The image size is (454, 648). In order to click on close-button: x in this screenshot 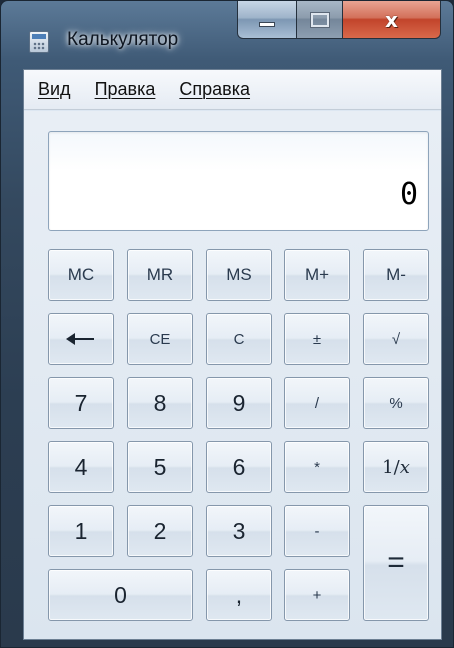, I will do `click(392, 20)`.